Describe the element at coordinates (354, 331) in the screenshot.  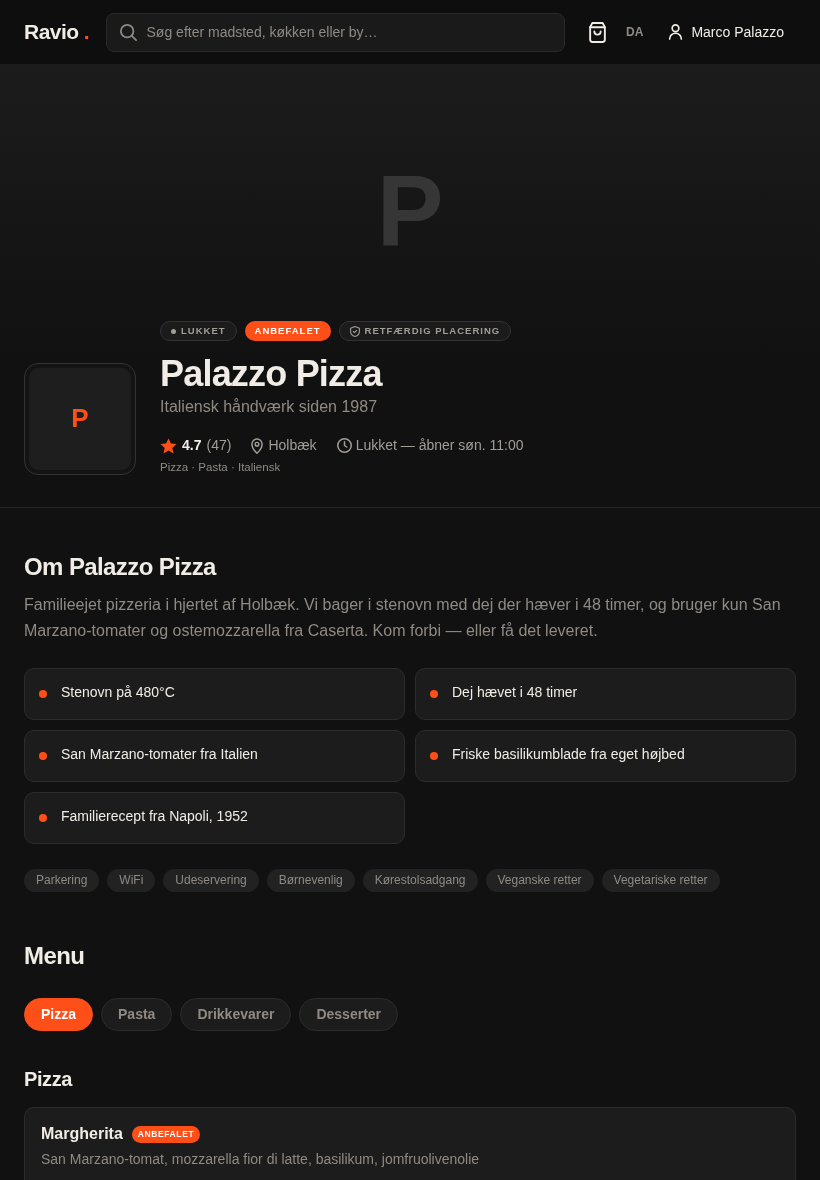
I see `shield-check-icon` at that location.